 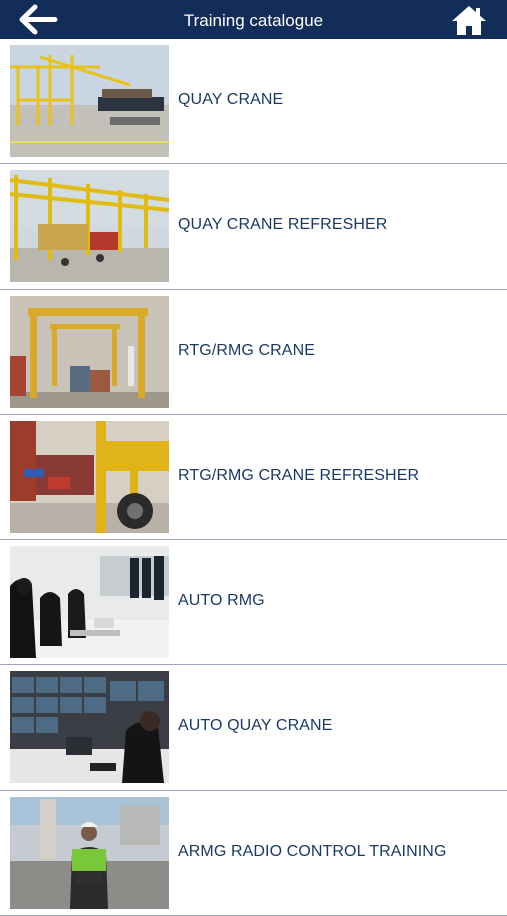 What do you see at coordinates (89, 101) in the screenshot?
I see `quay-crane-photo` at bounding box center [89, 101].